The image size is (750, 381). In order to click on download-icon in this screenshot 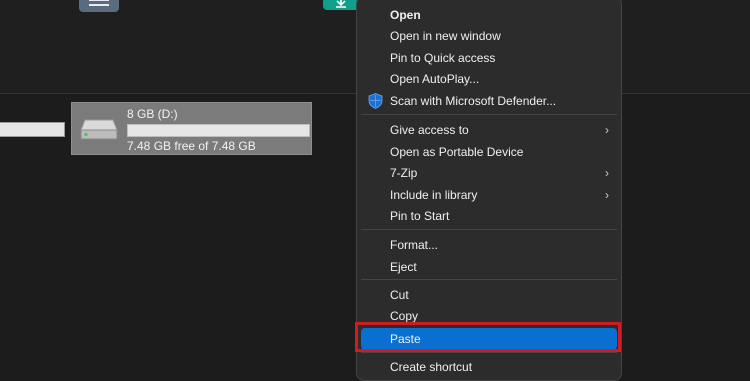, I will do `click(341, 5)`.